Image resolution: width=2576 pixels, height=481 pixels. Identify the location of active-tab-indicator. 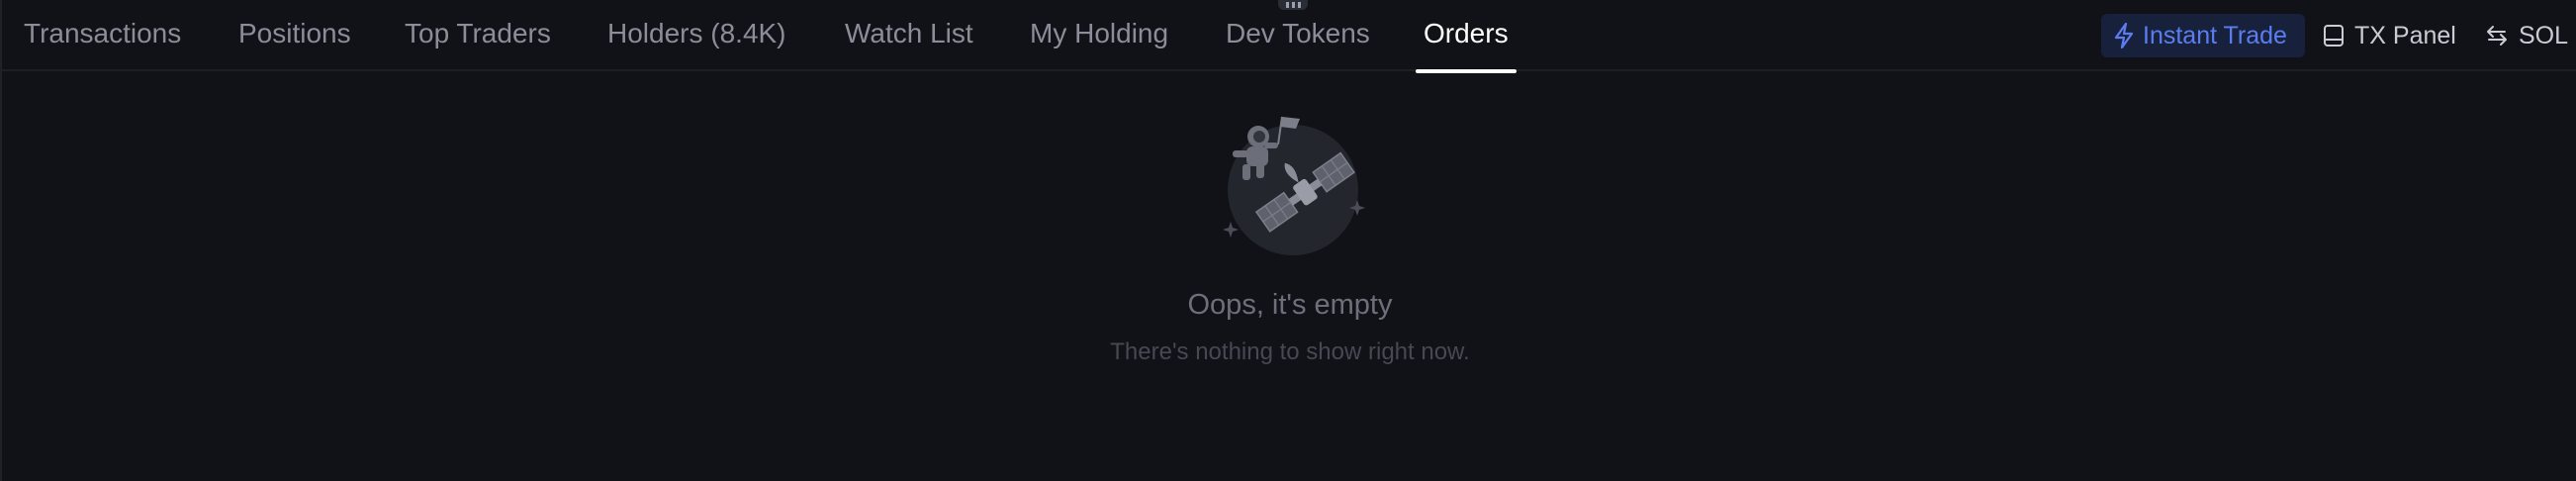
(1467, 71).